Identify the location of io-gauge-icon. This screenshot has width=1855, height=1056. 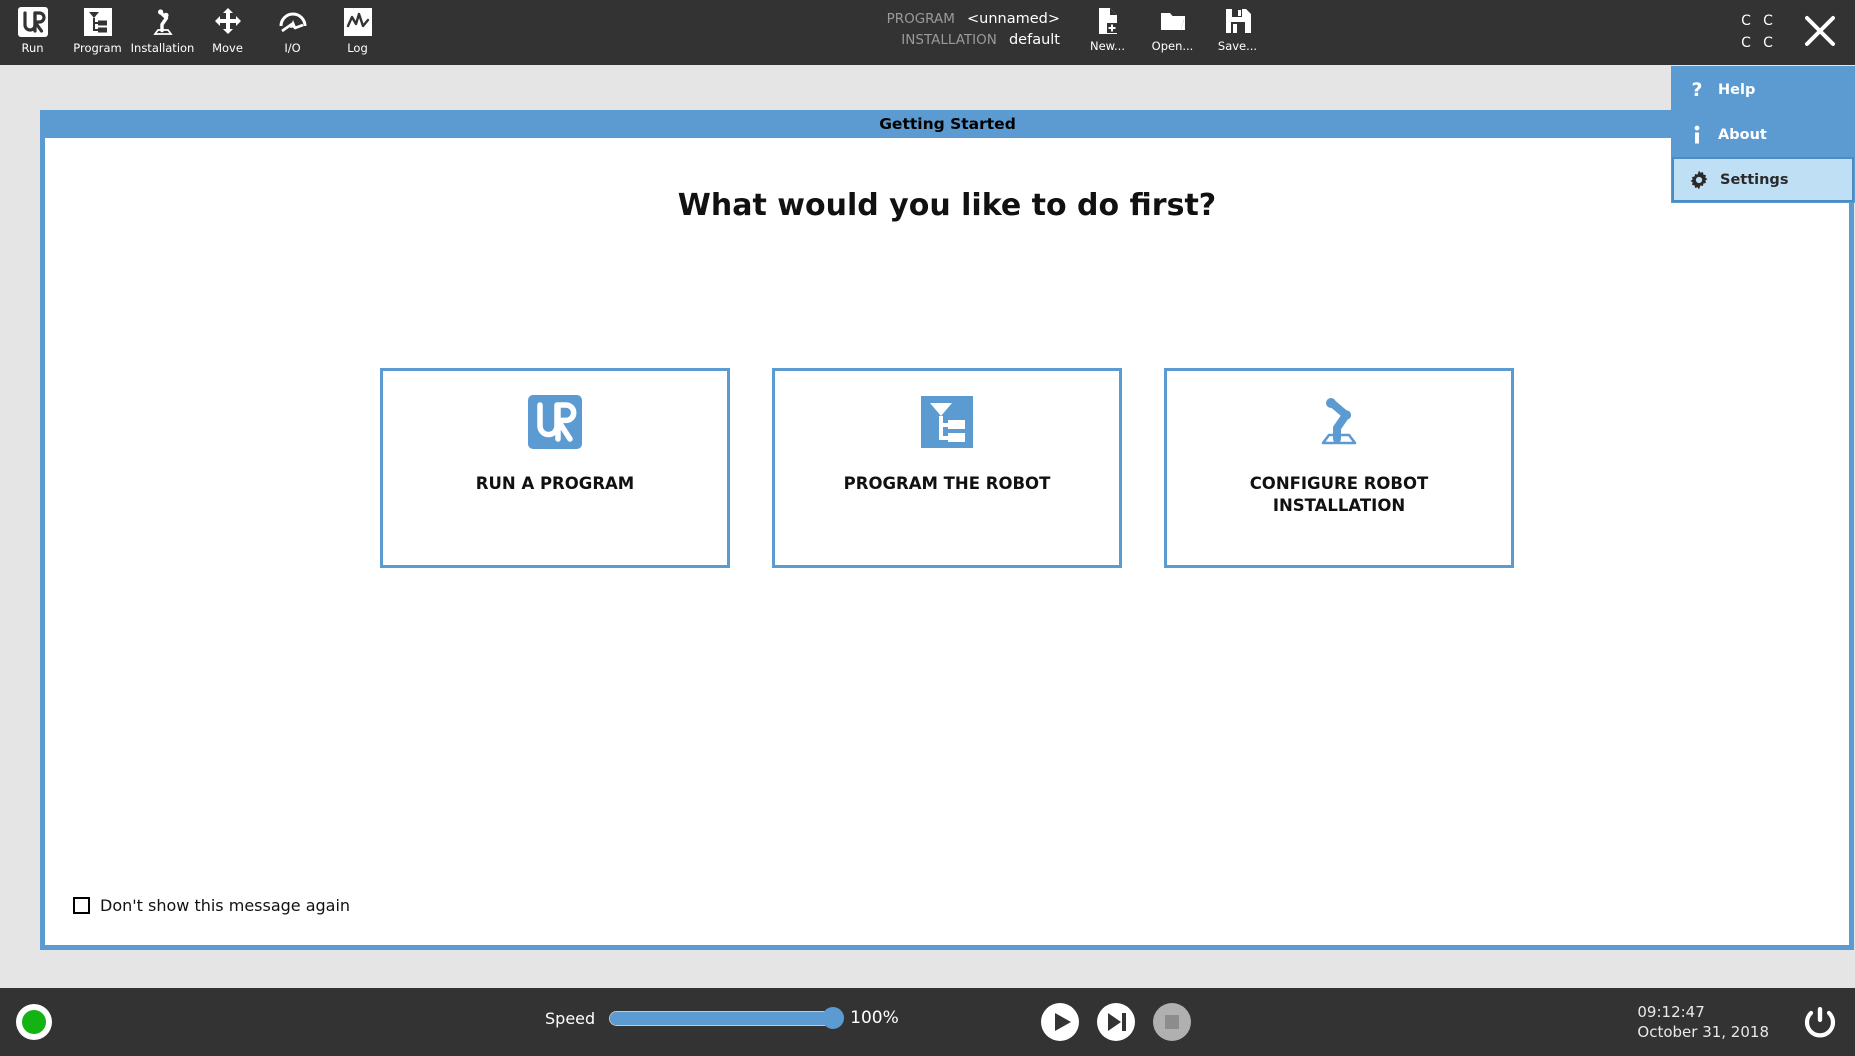
(293, 22).